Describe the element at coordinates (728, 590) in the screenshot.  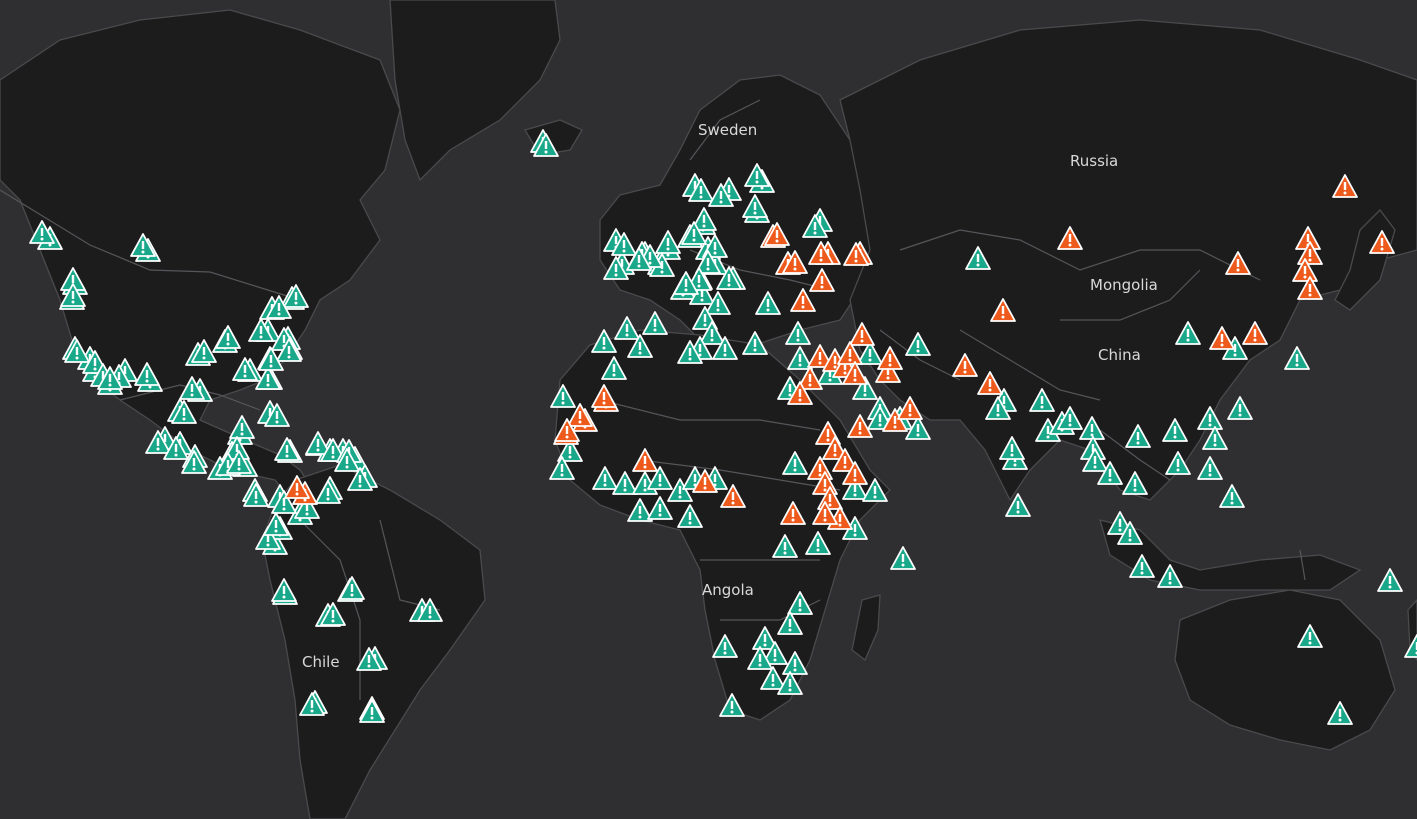
I see `label-angola: Angola` at that location.